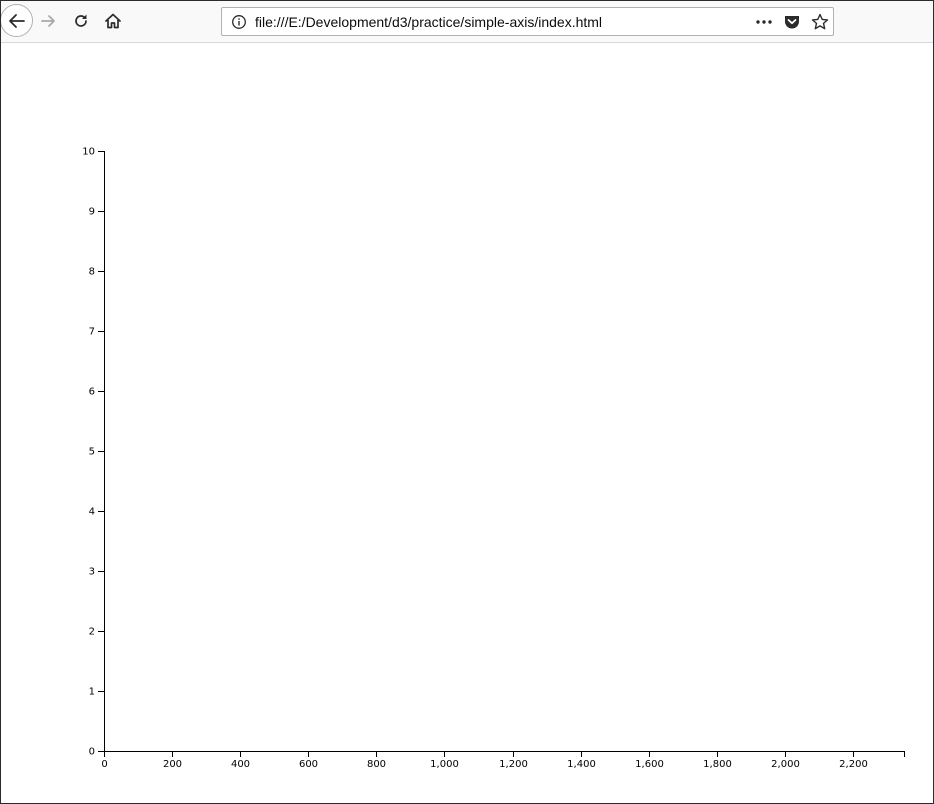  What do you see at coordinates (240, 764) in the screenshot?
I see `x-tick-label: 400` at bounding box center [240, 764].